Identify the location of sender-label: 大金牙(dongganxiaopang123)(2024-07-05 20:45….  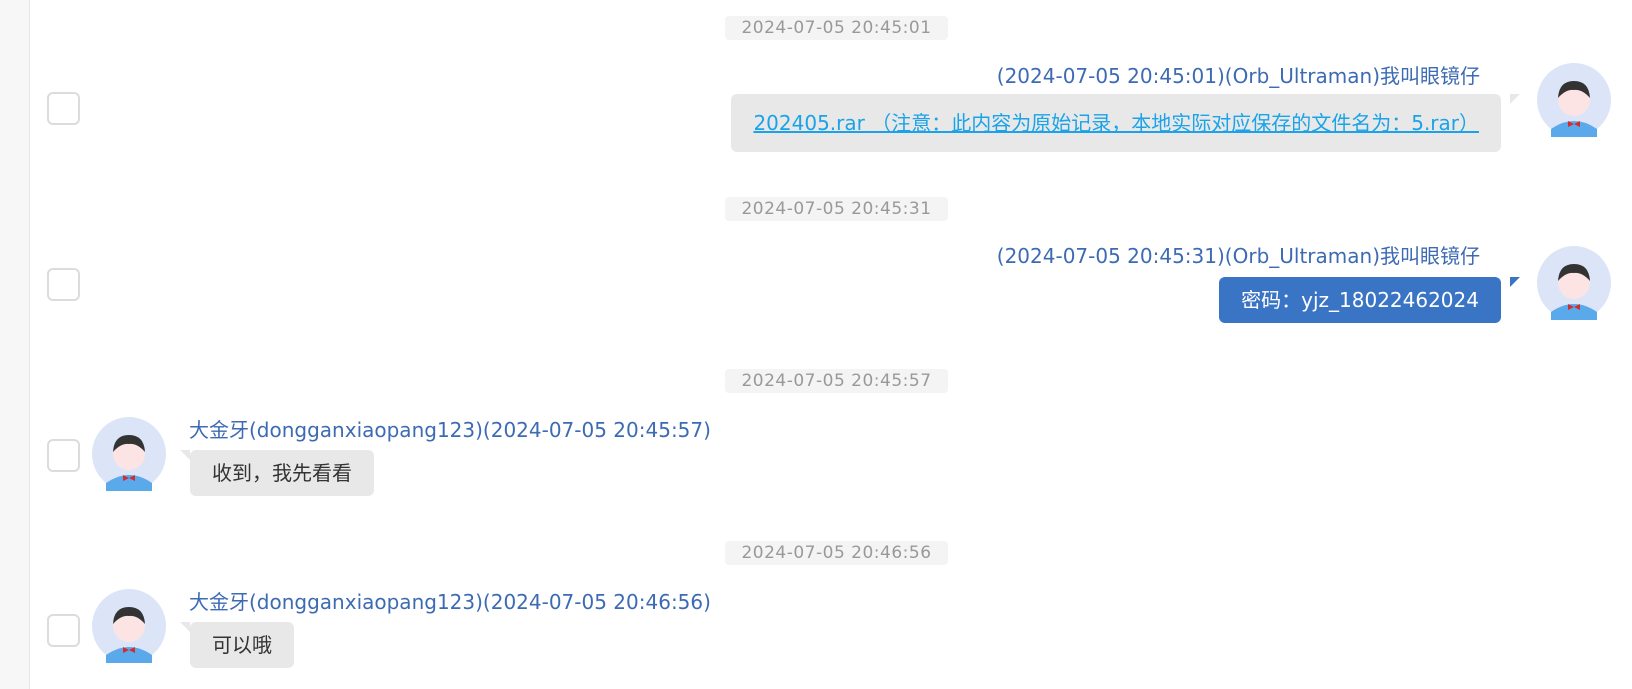
(450, 430).